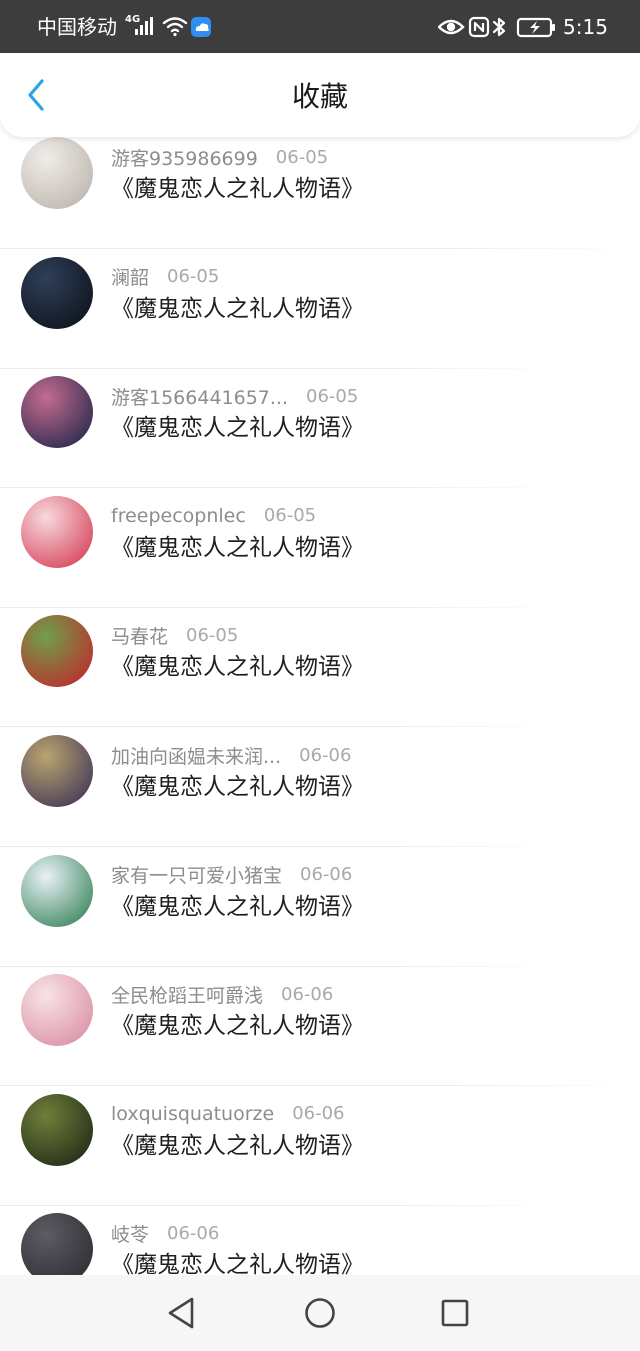 This screenshot has width=640, height=1351. I want to click on item-meta: 全民枪蹈王呵爵浅 06-06, so click(222, 994).